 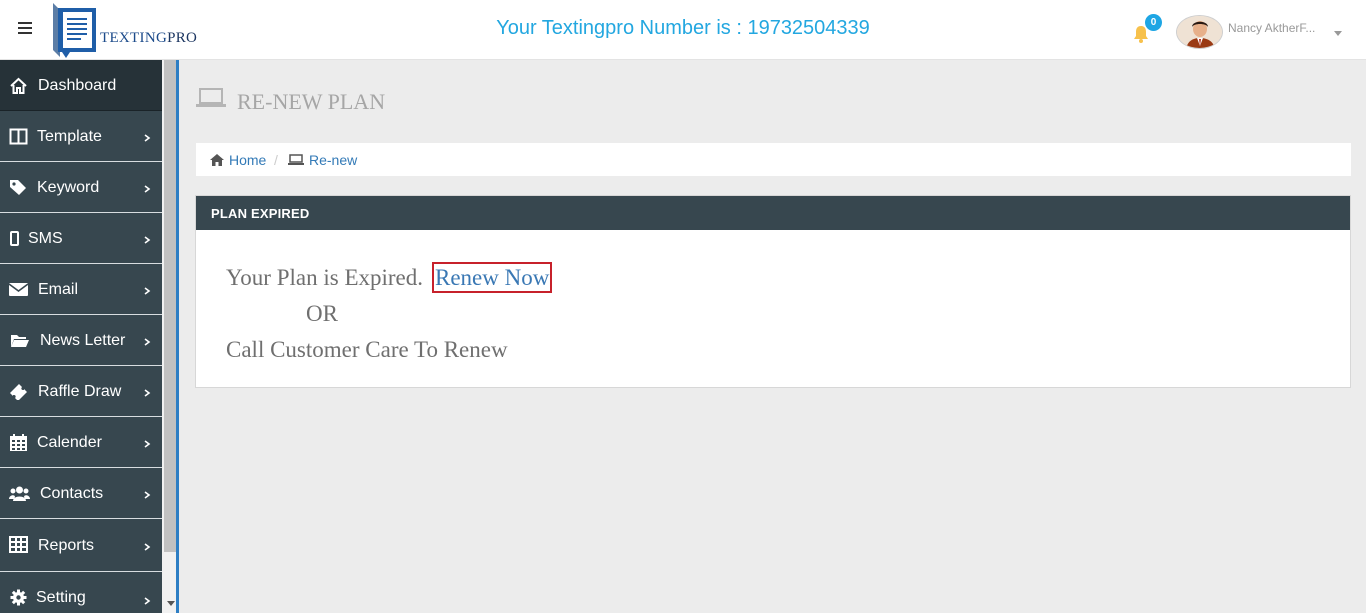 I want to click on sidebar-item-sms: SMS, so click(x=81, y=238).